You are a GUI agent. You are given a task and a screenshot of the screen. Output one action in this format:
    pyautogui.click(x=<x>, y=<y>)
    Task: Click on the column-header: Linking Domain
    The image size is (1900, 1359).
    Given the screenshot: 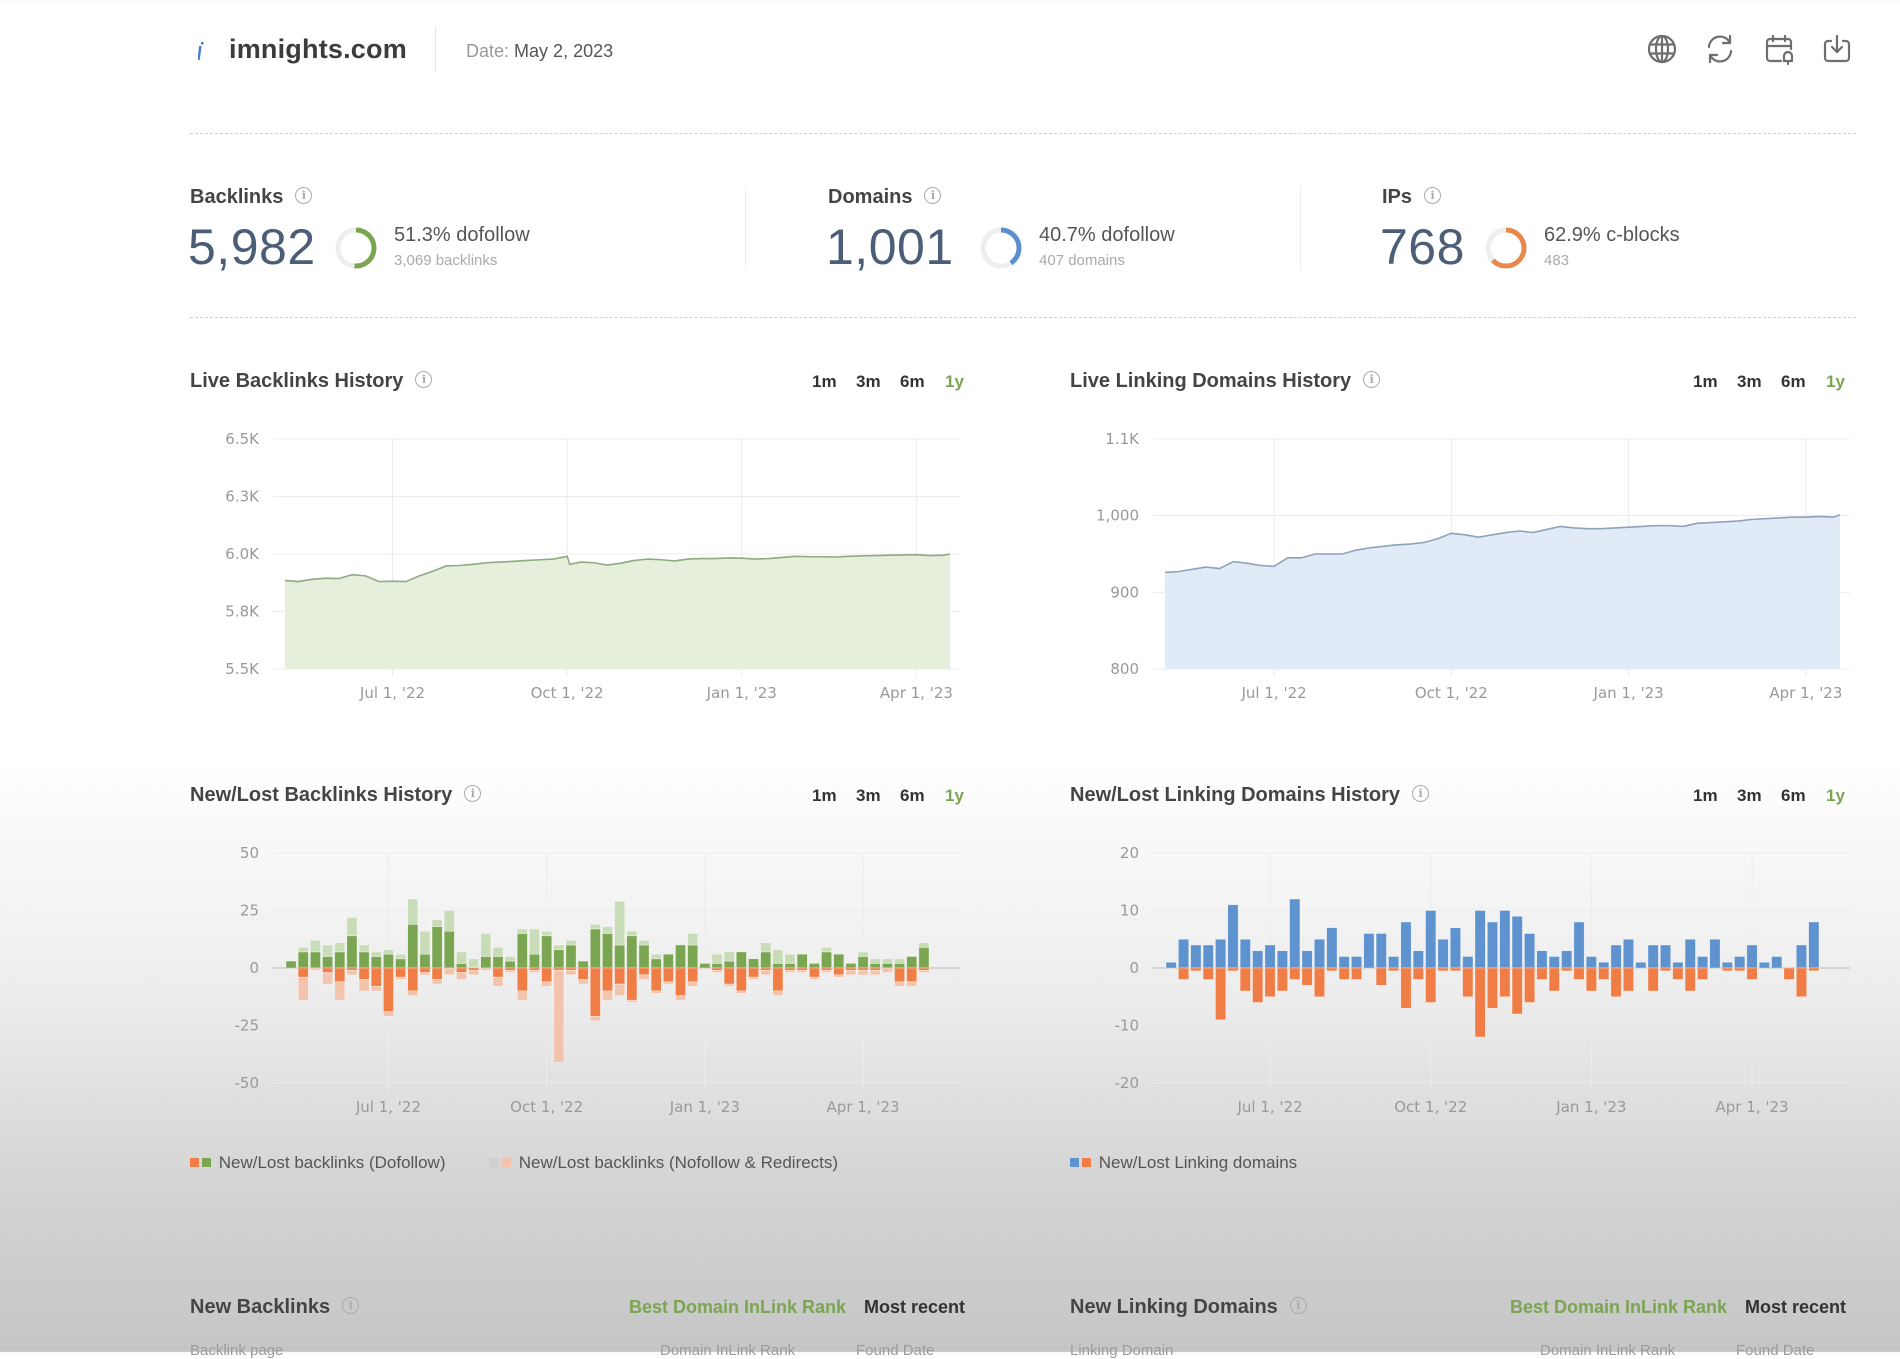 What is the action you would take?
    pyautogui.click(x=1121, y=1350)
    